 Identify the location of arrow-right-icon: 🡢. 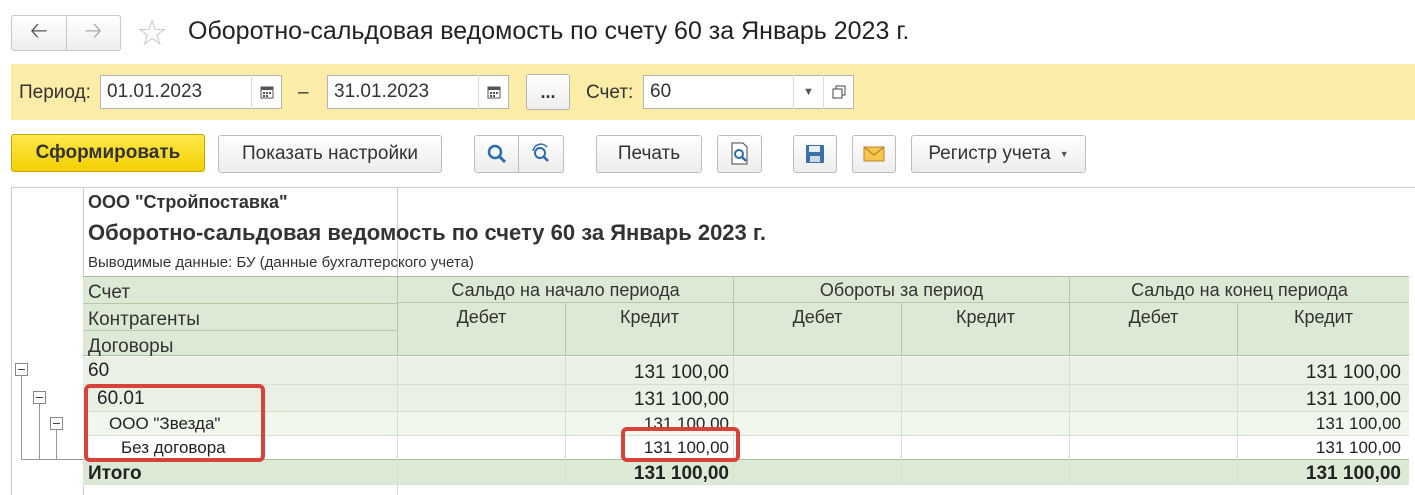
(93, 30).